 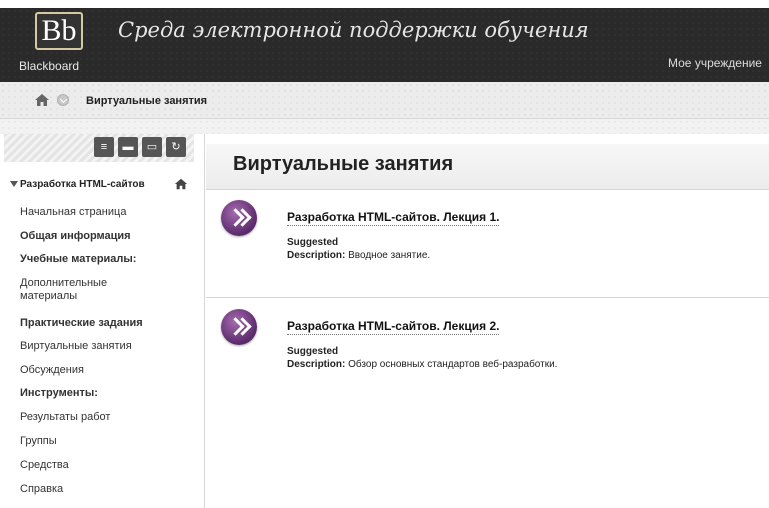 I want to click on sidebar-item-tools-list: Средства, so click(x=105, y=465).